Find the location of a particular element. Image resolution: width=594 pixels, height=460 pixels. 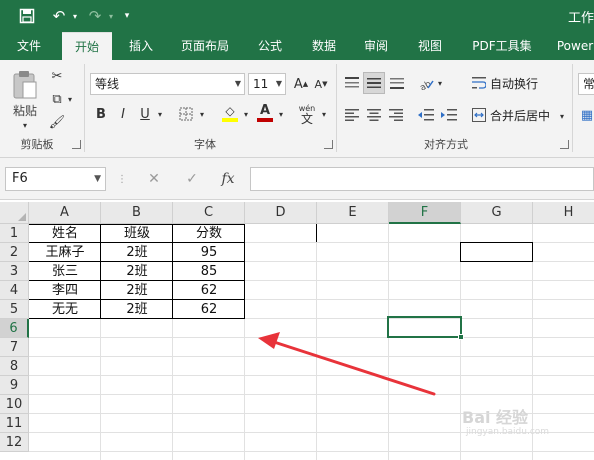

customize-icon: ▾ is located at coordinates (127, 16).